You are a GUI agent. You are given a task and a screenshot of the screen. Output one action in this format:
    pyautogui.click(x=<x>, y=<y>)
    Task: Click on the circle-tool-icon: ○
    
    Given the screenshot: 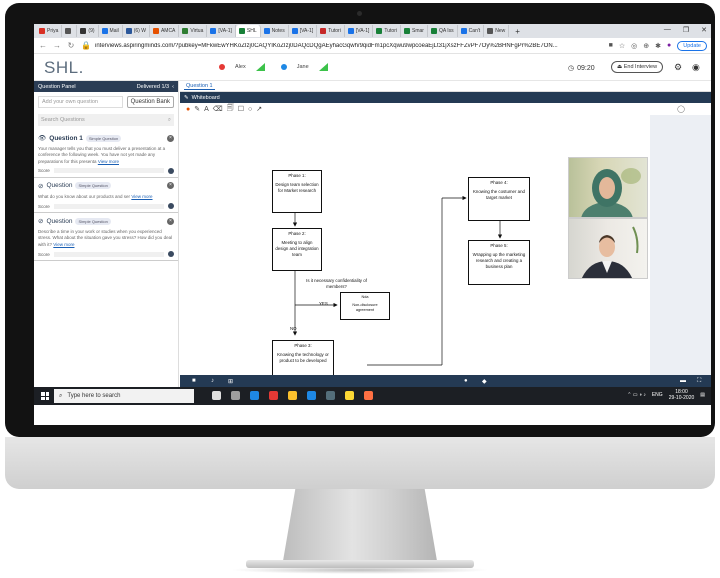 What is the action you would take?
    pyautogui.click(x=250, y=109)
    